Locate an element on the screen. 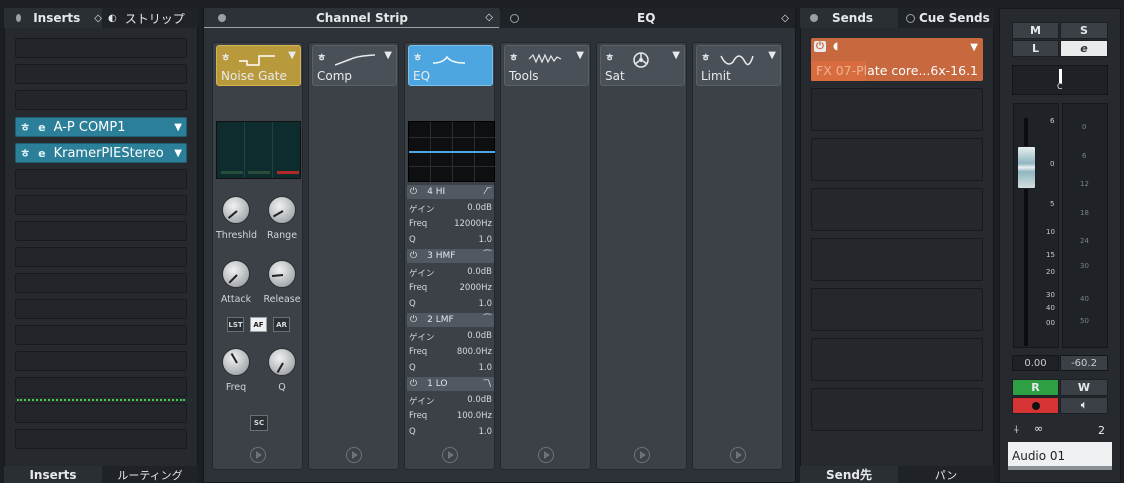  link-icon: ∞ is located at coordinates (1038, 428).